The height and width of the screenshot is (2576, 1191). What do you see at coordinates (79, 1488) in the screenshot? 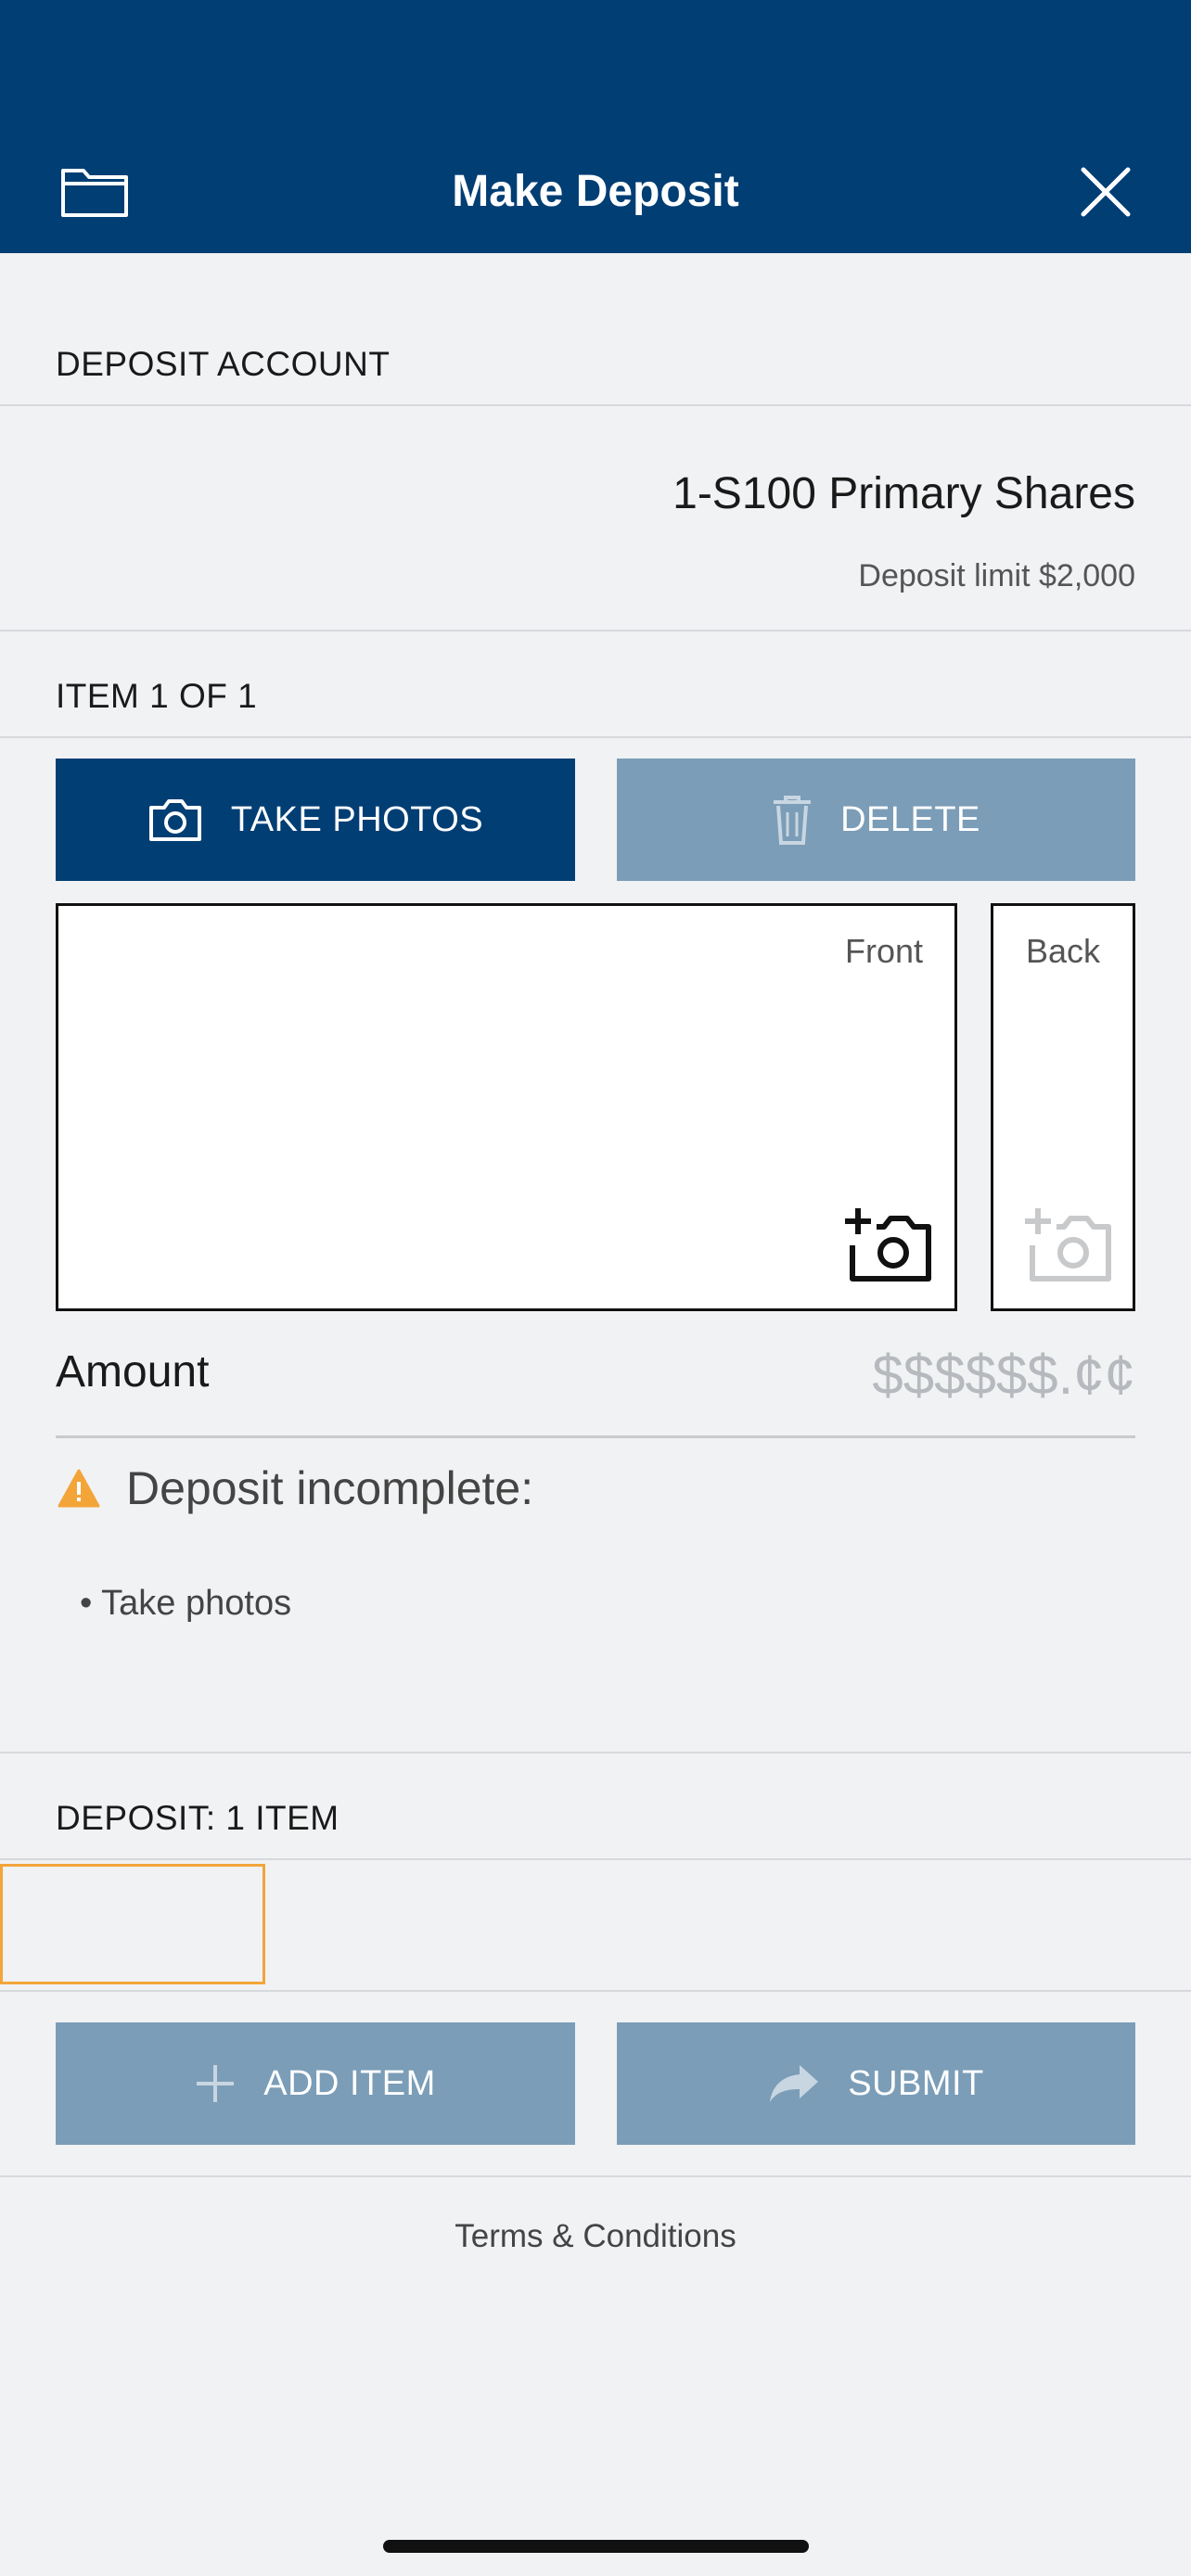
I see `warning-icon` at bounding box center [79, 1488].